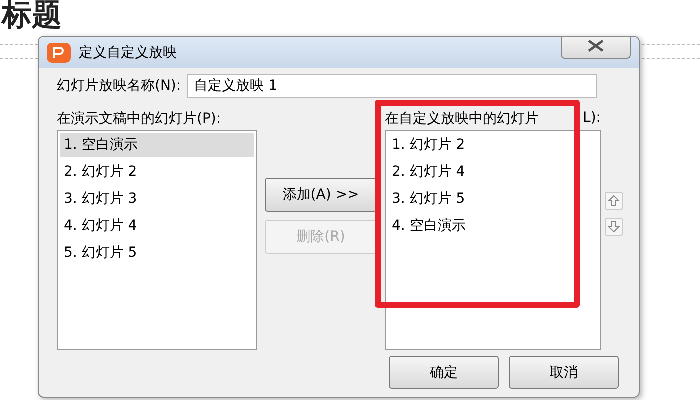  What do you see at coordinates (392, 86) in the screenshot?
I see `name-field: 自定义放映 1` at bounding box center [392, 86].